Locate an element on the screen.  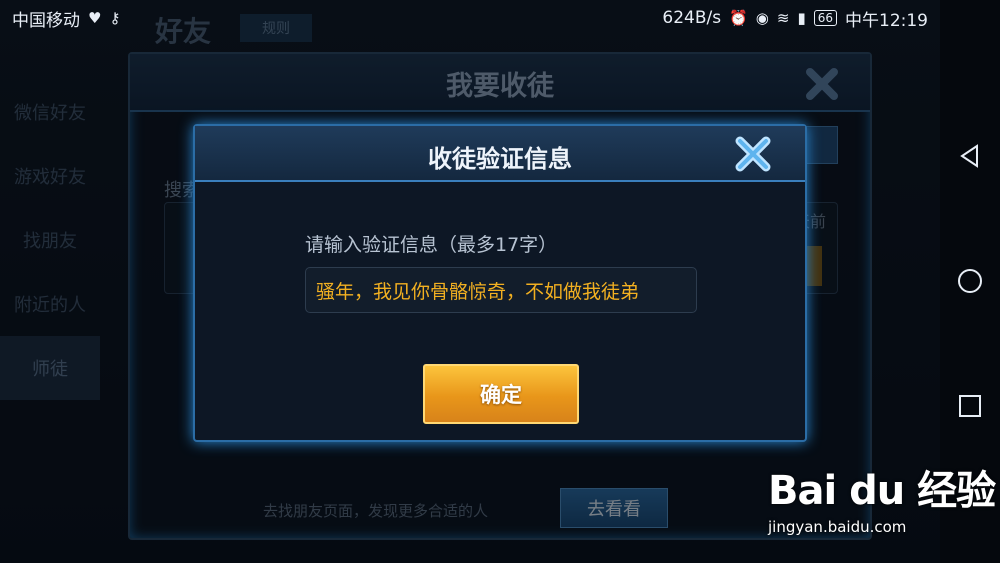
recent-square-icon is located at coordinates (970, 406).